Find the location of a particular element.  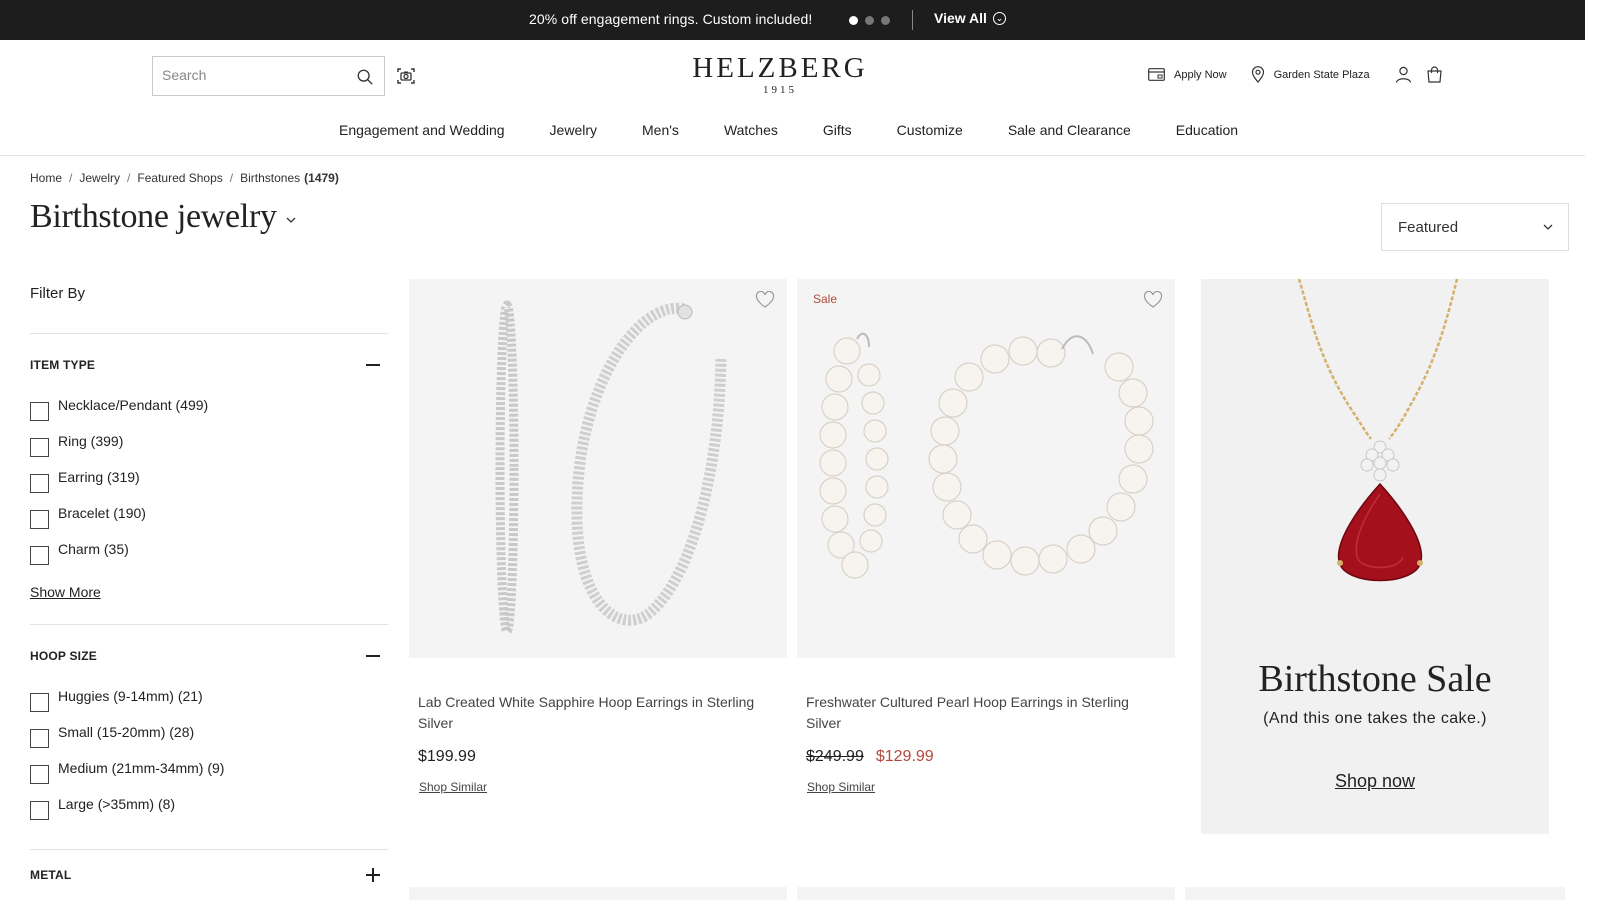

header-utility-links: Apply Now Garden State Plaza is located at coordinates (1295, 74).